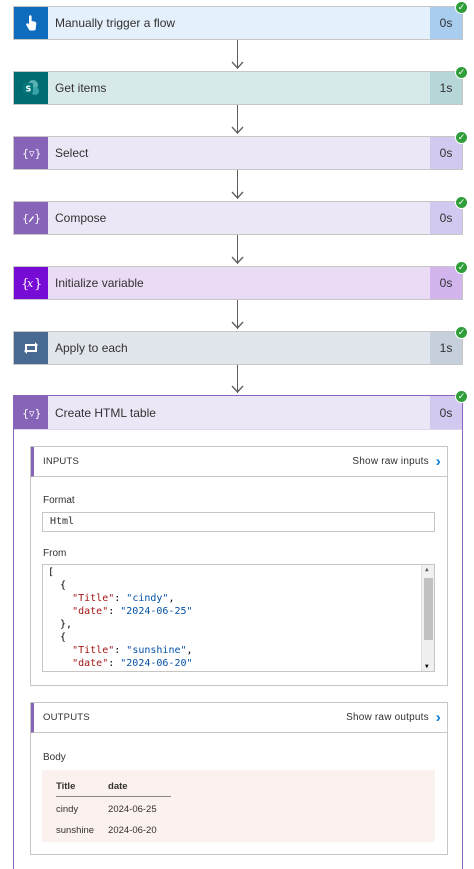 Image resolution: width=474 pixels, height=869 pixels. What do you see at coordinates (60, 624) in the screenshot?
I see `code-line: },` at bounding box center [60, 624].